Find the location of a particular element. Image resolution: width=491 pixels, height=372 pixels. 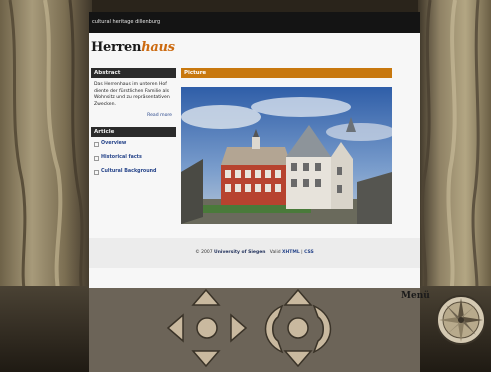

valid-label: Valid is located at coordinates (275, 252).